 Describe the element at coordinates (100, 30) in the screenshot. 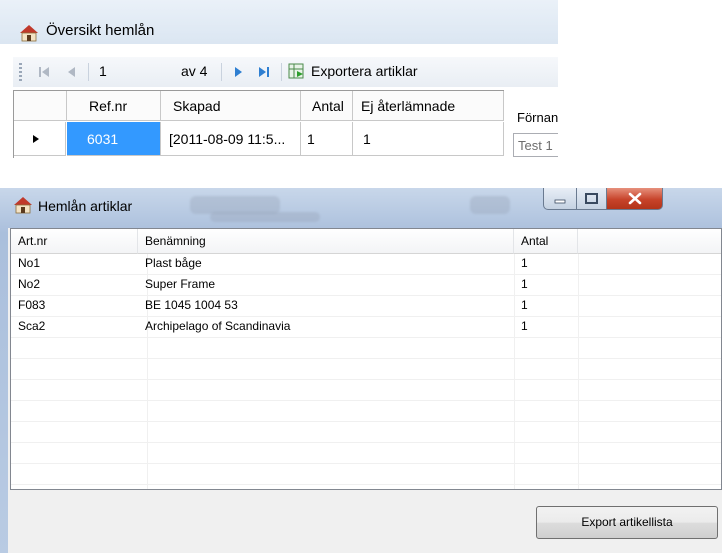

I see `overview-title: Översikt hemlån` at that location.